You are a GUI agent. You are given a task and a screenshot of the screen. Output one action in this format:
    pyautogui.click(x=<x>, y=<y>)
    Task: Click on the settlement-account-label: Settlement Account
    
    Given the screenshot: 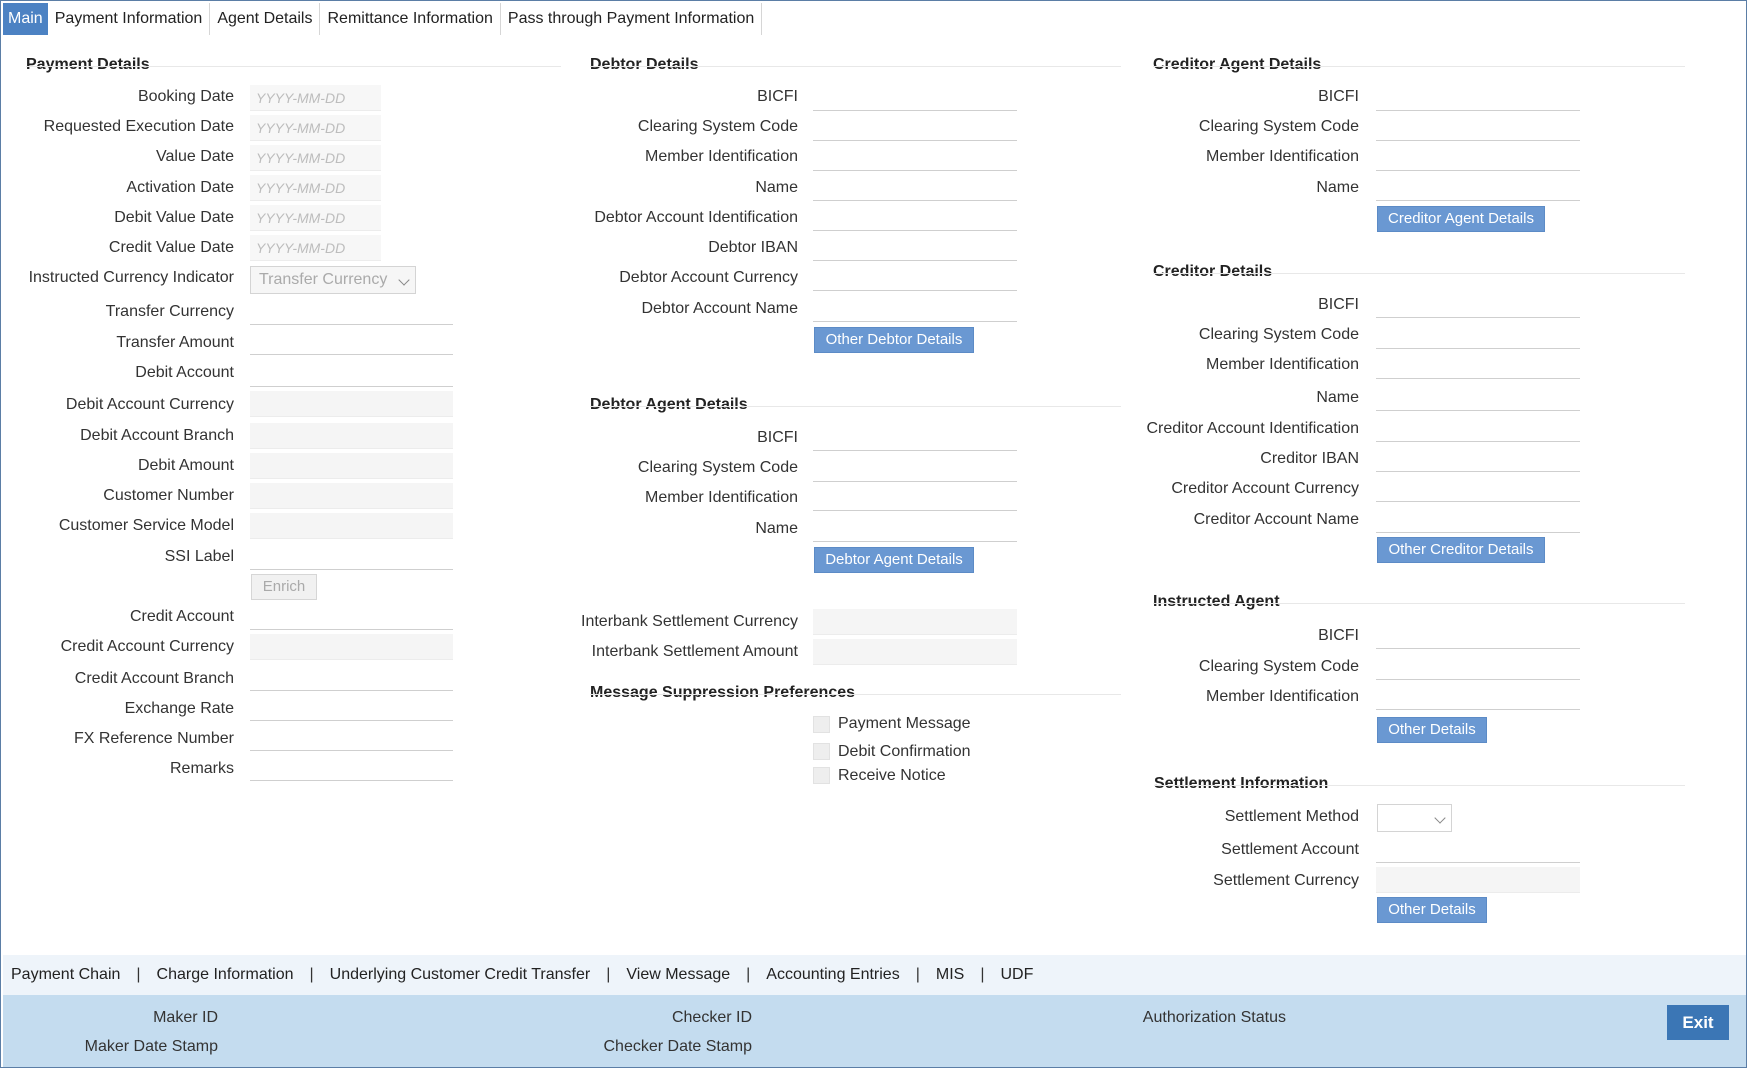 What is the action you would take?
    pyautogui.click(x=1290, y=849)
    